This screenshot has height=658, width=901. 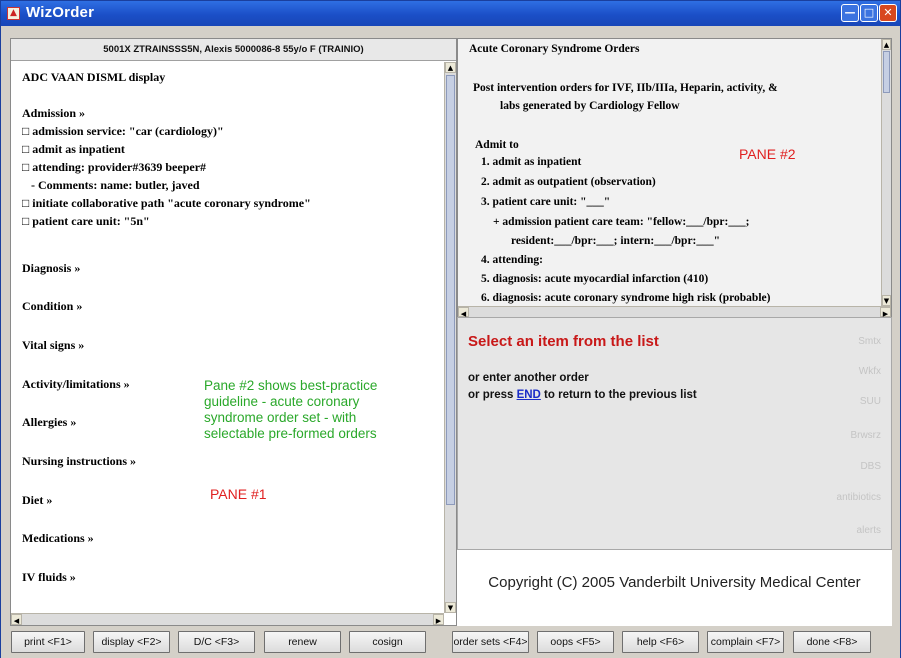 I want to click on order-set-intro-2: labs generated by Cardiology Fellow, so click(x=590, y=106).